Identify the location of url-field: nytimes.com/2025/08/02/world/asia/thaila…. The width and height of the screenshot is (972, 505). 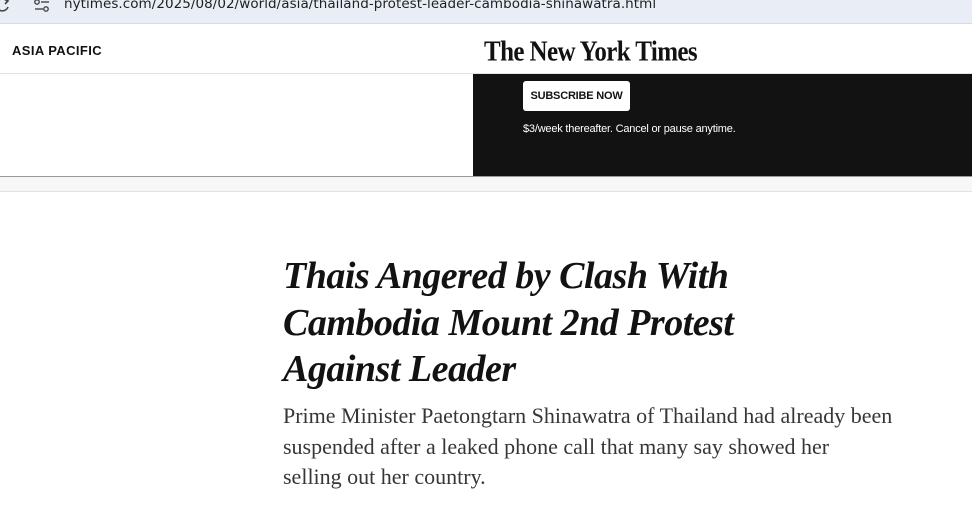
(360, 6).